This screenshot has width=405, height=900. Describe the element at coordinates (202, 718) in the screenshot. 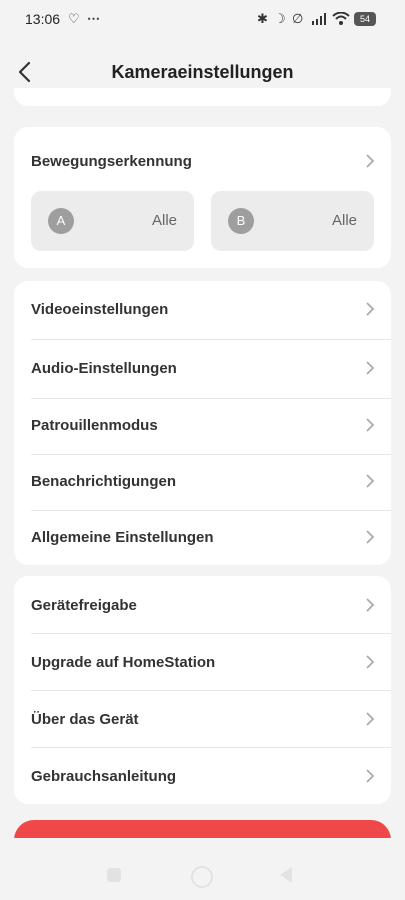

I see `device-item-about: Über das Gerät` at that location.